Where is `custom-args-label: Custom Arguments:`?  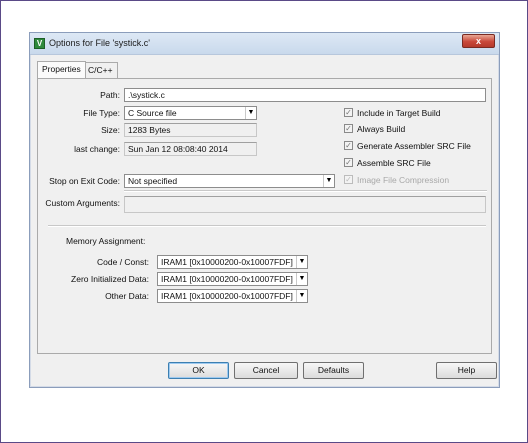
custom-args-label: Custom Arguments: is located at coordinates (82, 203).